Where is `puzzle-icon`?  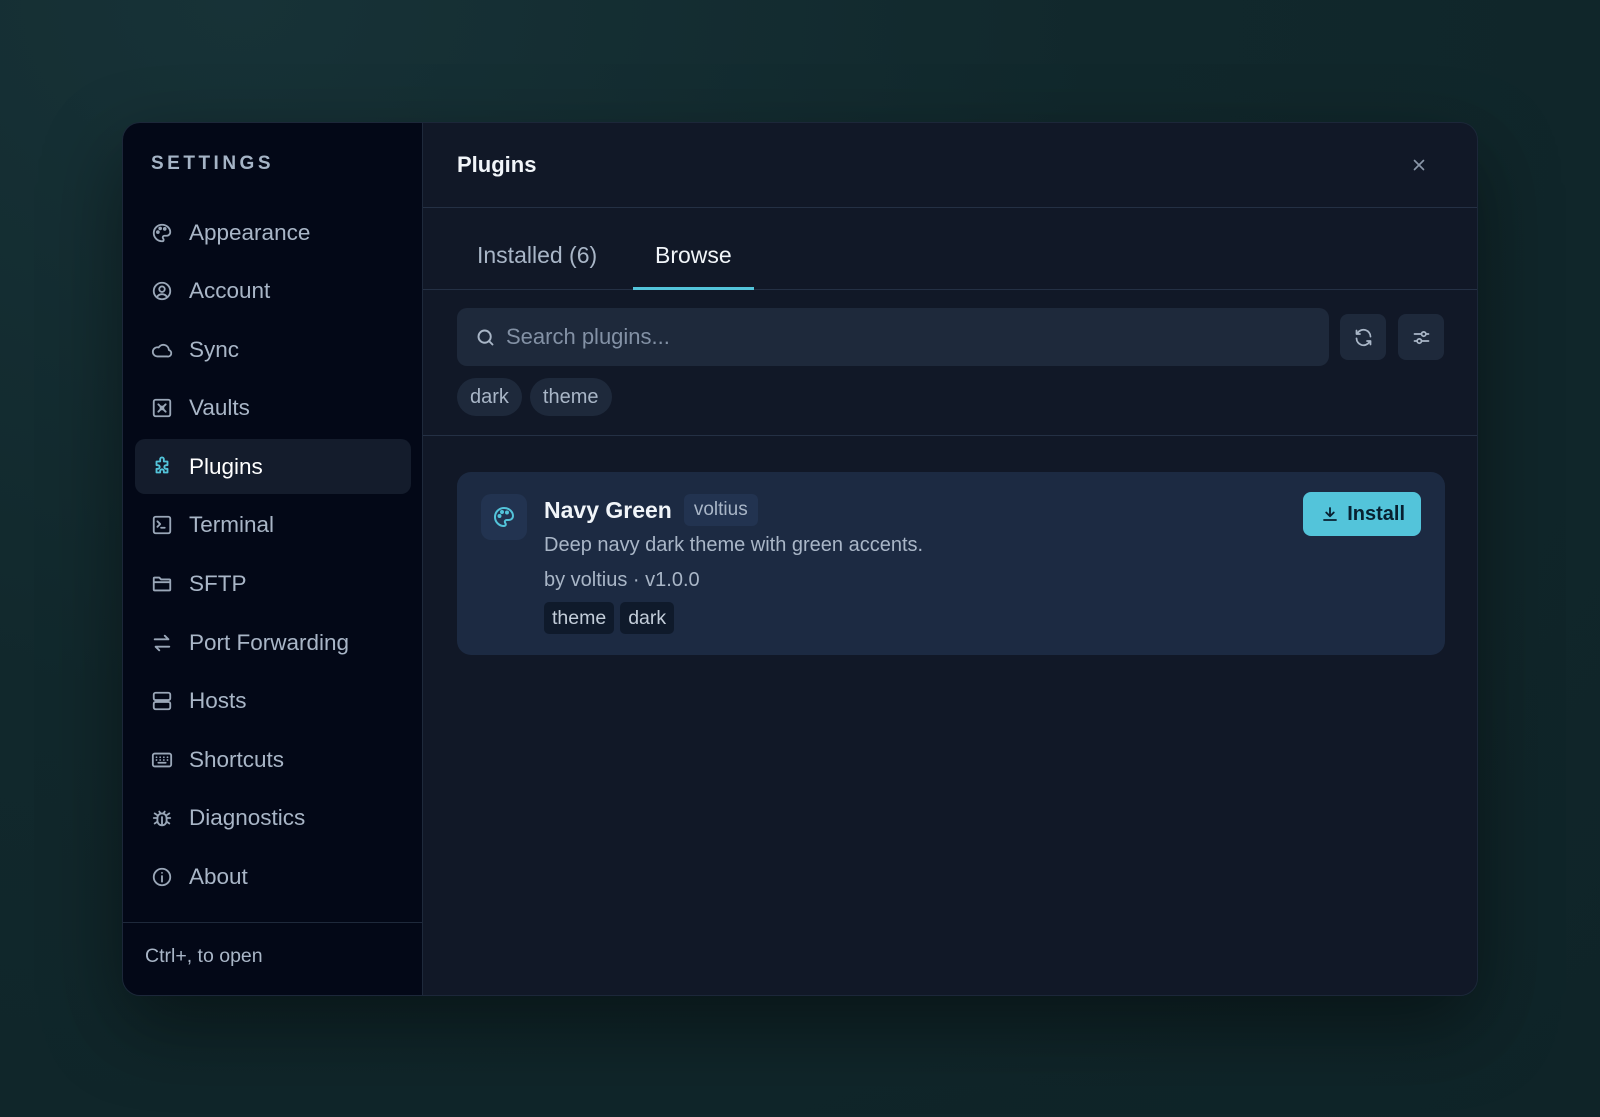 puzzle-icon is located at coordinates (162, 467).